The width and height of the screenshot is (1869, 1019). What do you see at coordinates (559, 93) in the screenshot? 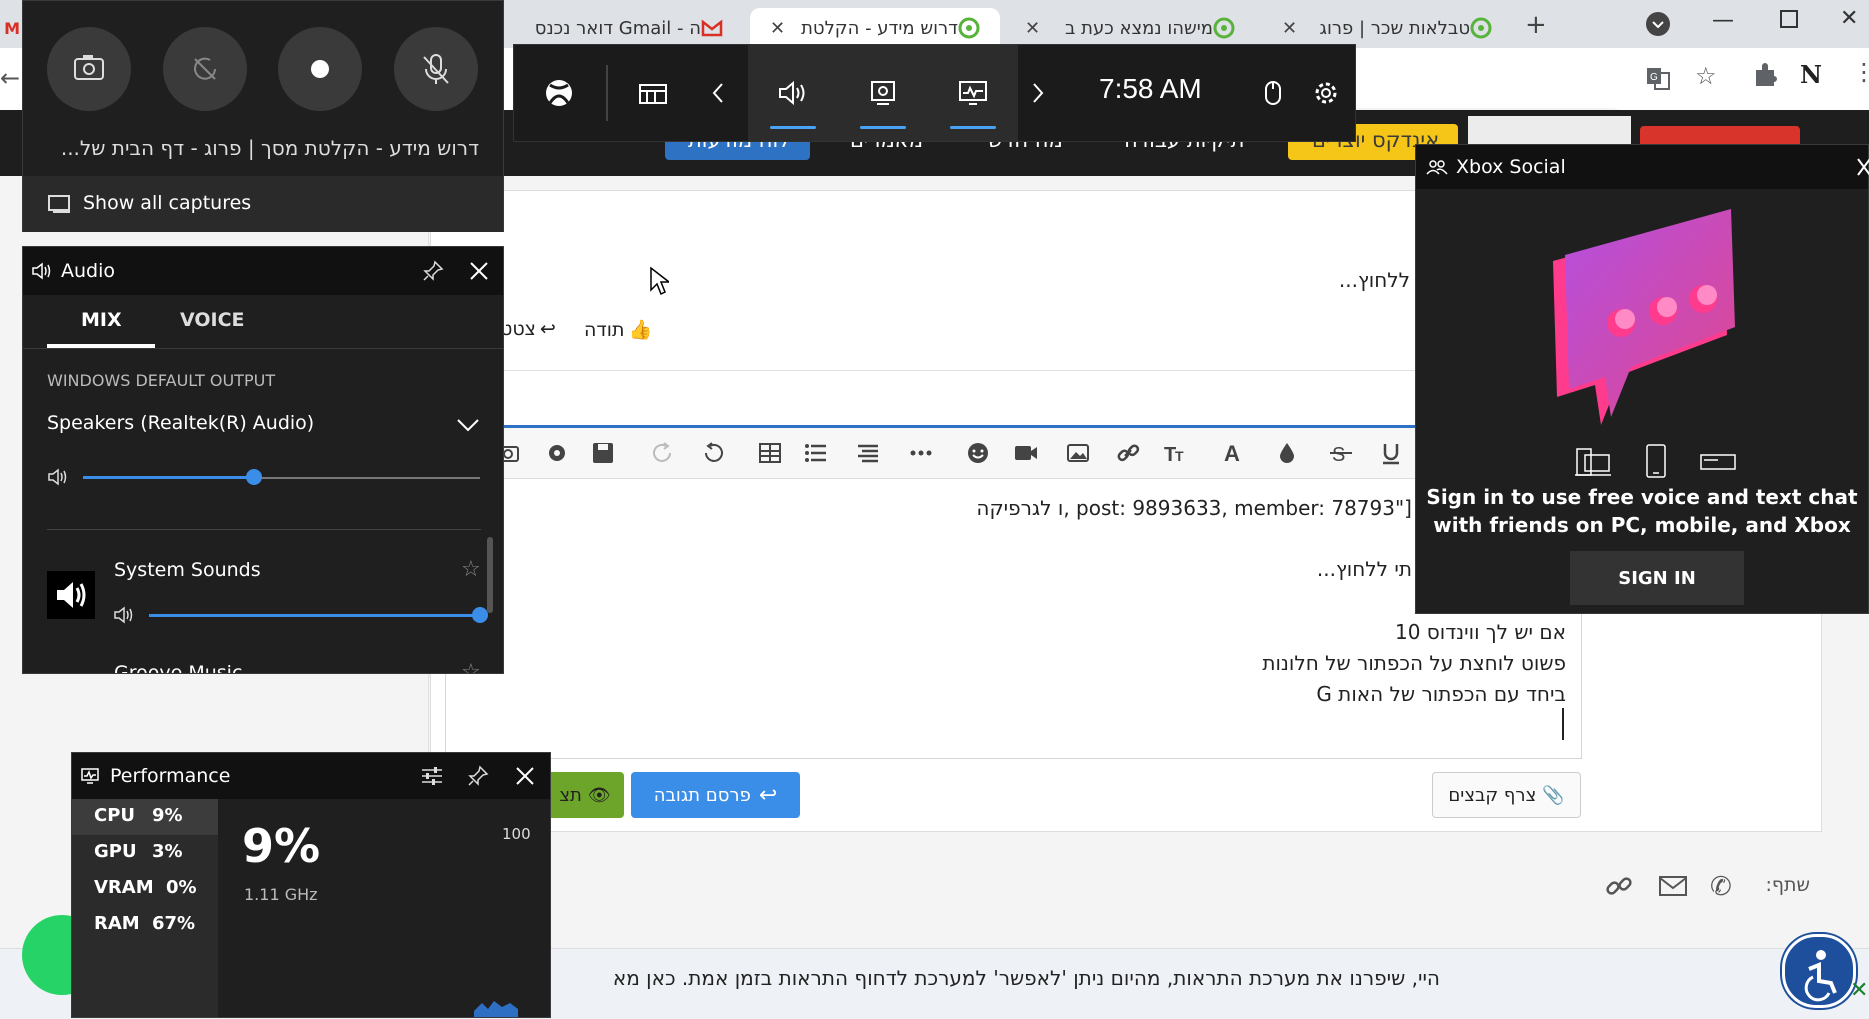
I see `xbox-home-button` at bounding box center [559, 93].